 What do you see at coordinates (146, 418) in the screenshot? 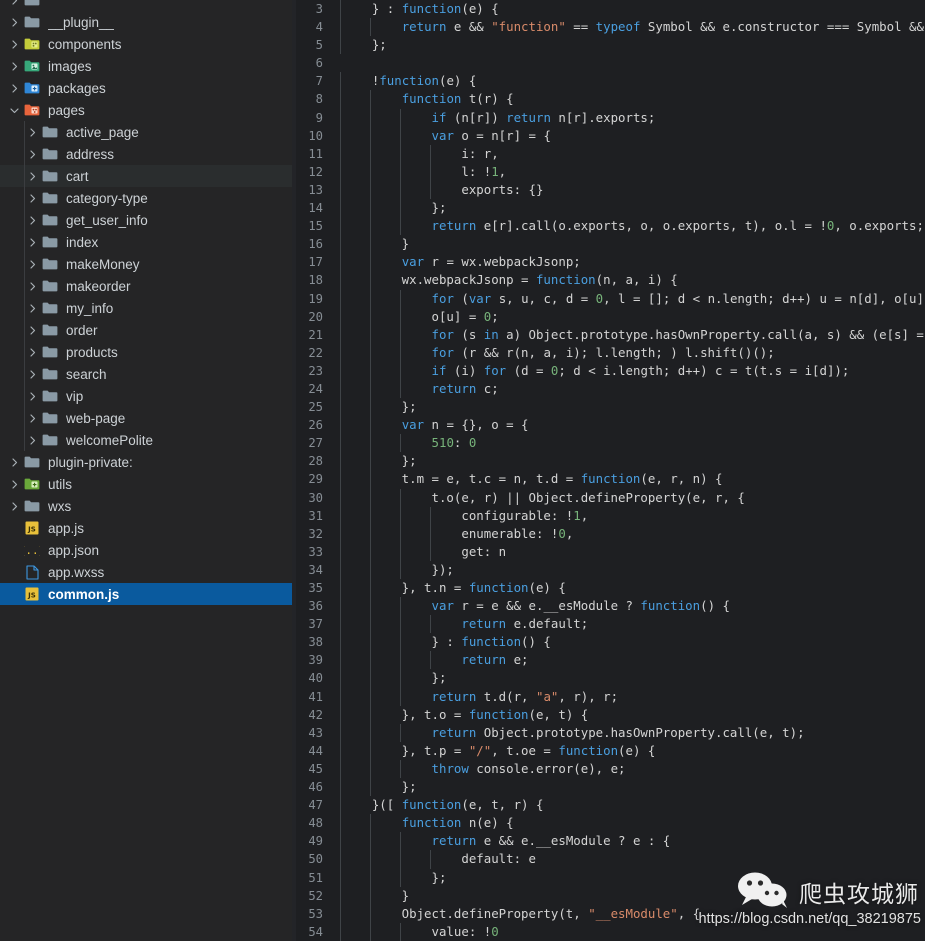
I see `folder-tree-item: web-page` at bounding box center [146, 418].